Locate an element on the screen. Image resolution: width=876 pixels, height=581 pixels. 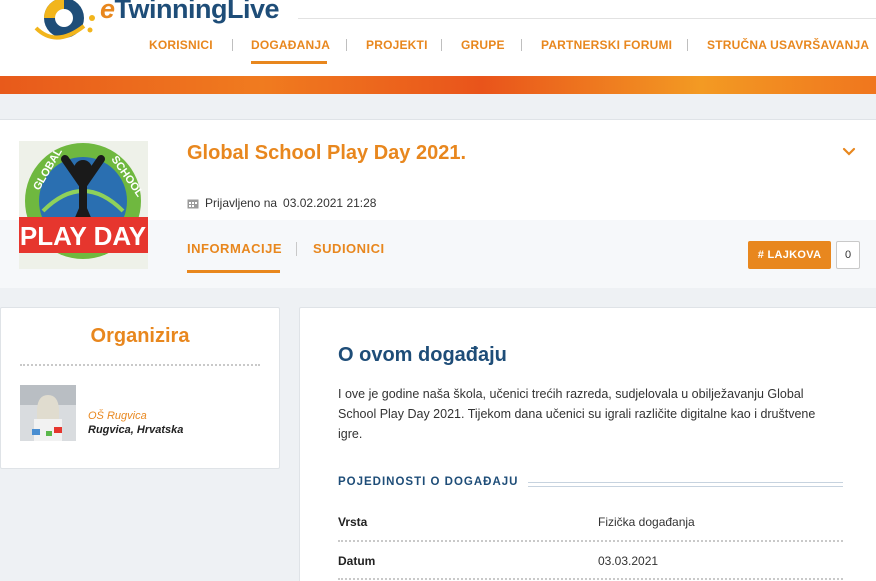
nav-item-korisnici: KORISNICI is located at coordinates (181, 45).